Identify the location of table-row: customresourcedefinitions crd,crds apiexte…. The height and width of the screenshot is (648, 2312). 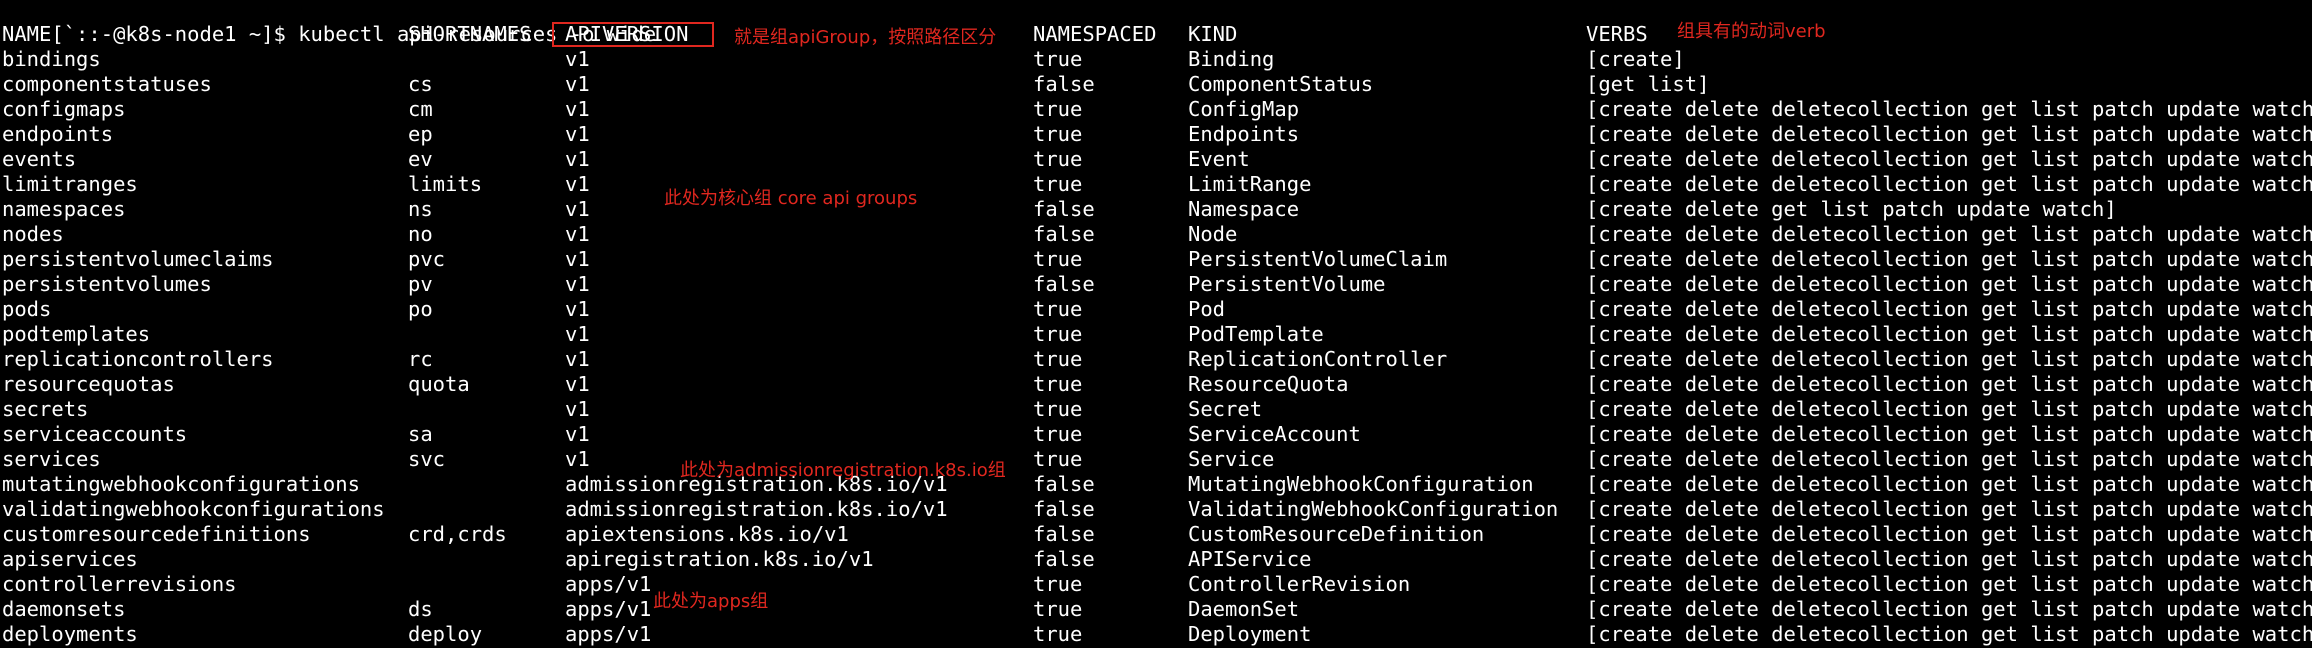
(1156, 534).